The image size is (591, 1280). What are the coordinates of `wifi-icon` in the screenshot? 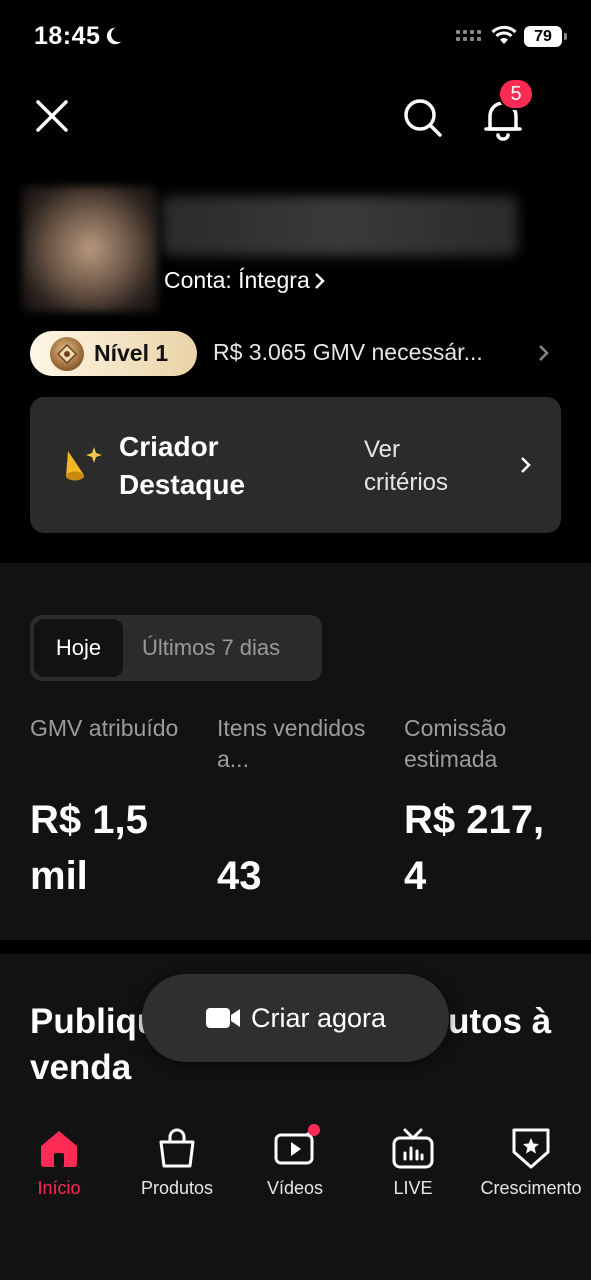 It's located at (504, 34).